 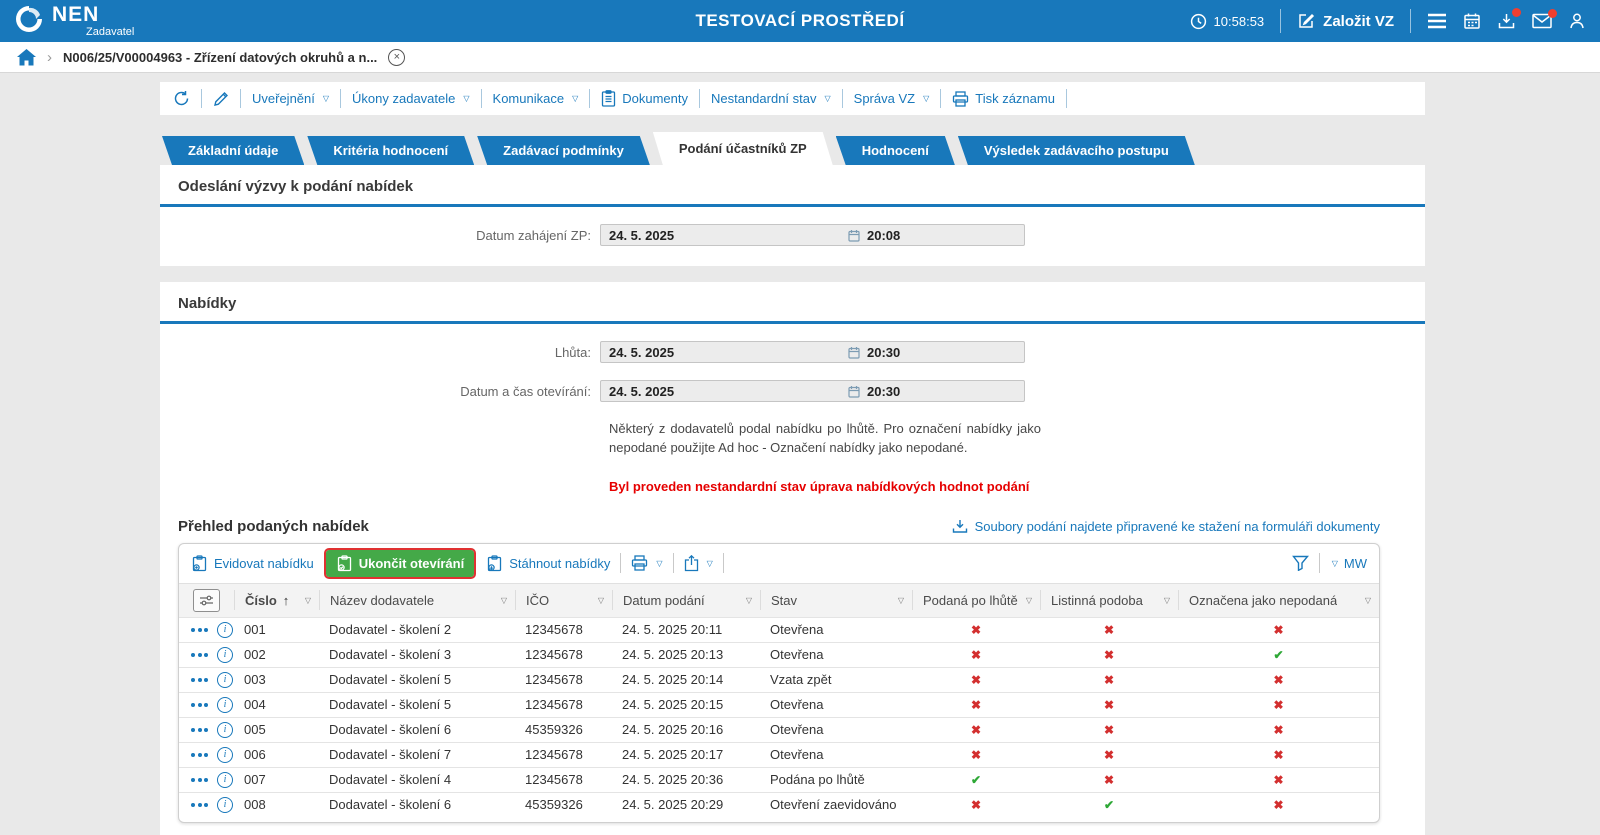 I want to click on header-datum-podani: Datum podání ▽, so click(x=686, y=600).